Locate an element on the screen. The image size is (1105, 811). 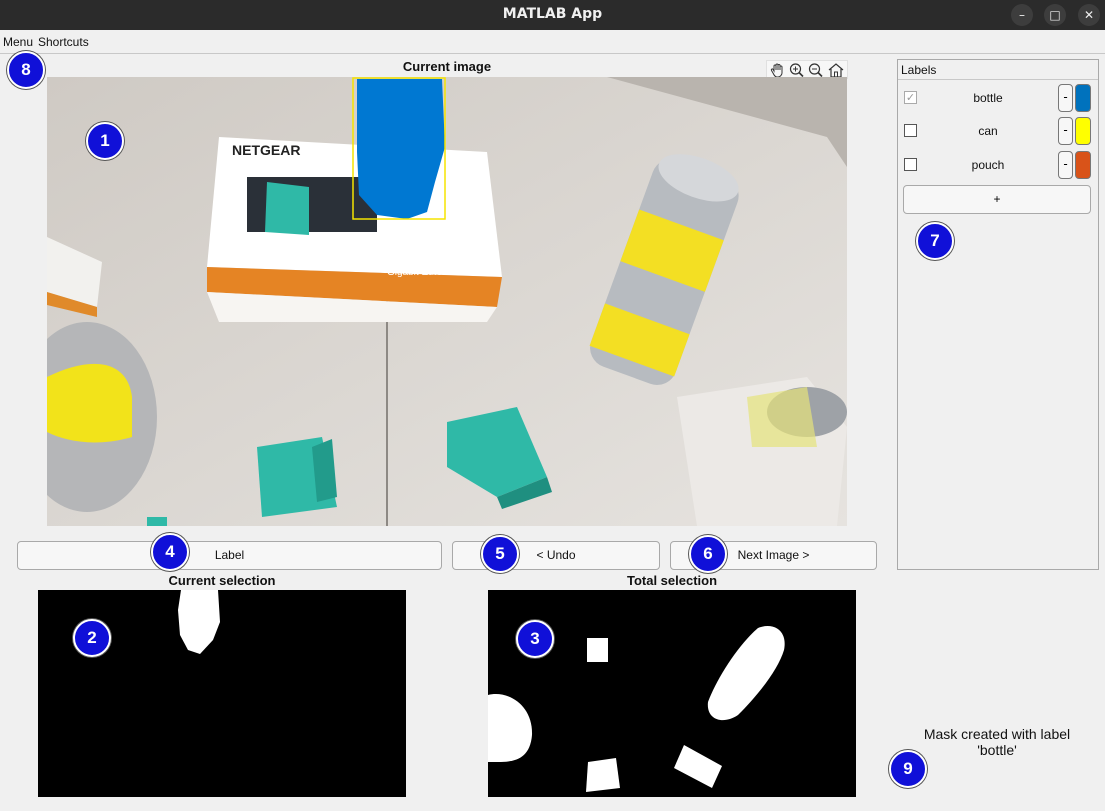
status-line-2: 'bottle' is located at coordinates (997, 750).